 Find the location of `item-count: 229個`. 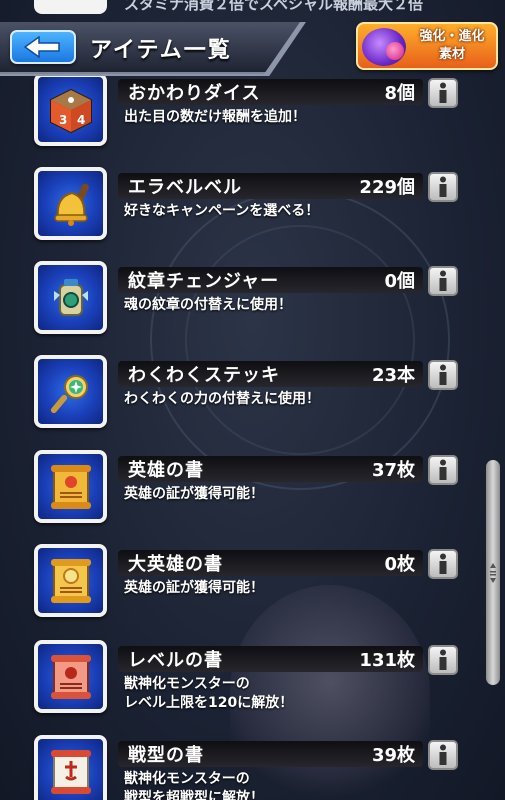

item-count: 229個 is located at coordinates (387, 187).